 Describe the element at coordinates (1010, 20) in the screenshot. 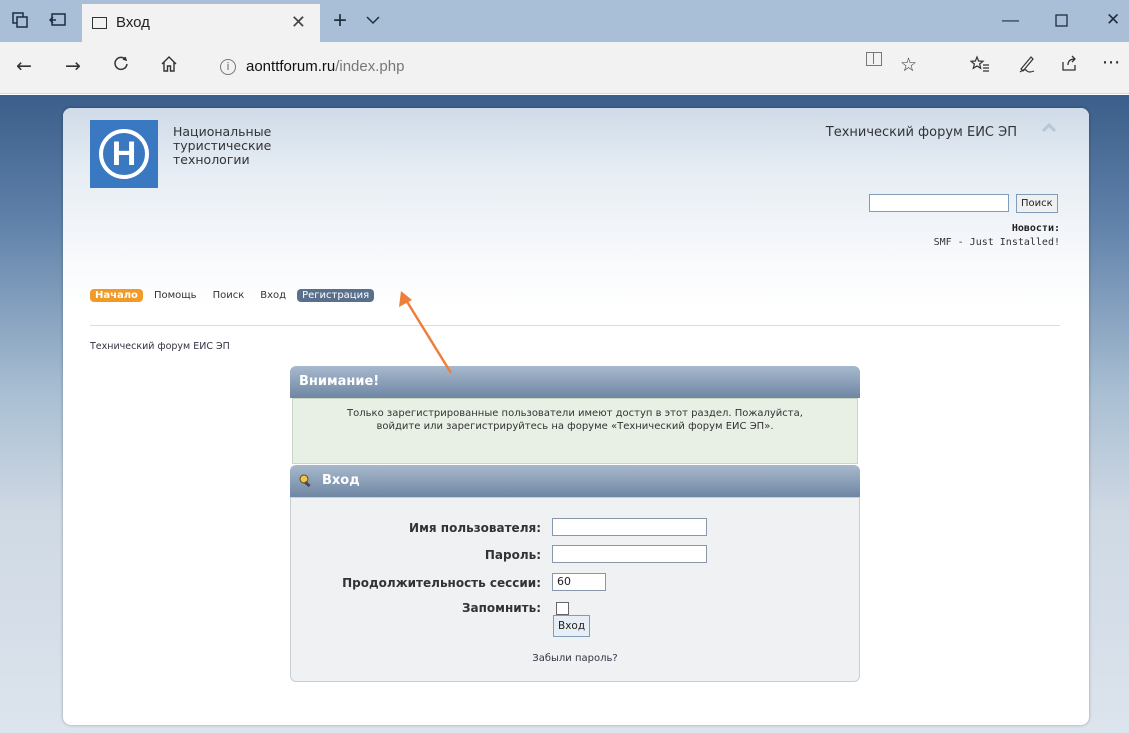

I see `minimize-icon: —` at that location.